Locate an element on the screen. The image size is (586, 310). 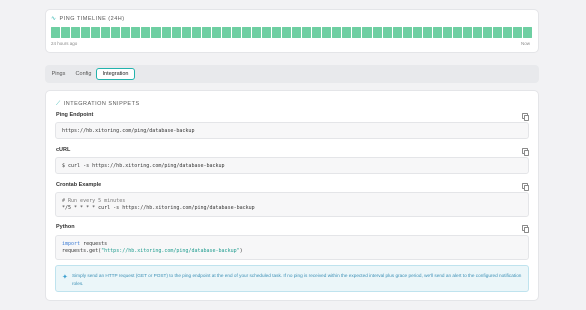
code-icon: ⟋ is located at coordinates (58, 104).